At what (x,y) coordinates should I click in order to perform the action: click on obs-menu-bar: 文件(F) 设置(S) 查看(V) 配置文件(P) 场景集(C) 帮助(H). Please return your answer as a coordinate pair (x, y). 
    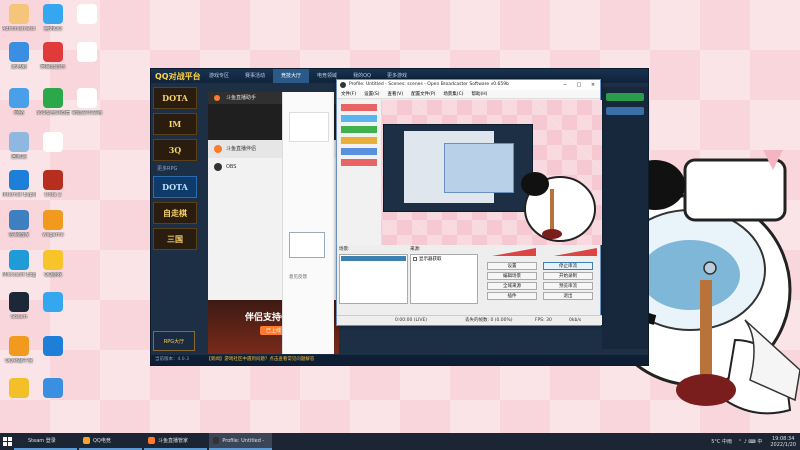
    Looking at the image, I should click on (468, 94).